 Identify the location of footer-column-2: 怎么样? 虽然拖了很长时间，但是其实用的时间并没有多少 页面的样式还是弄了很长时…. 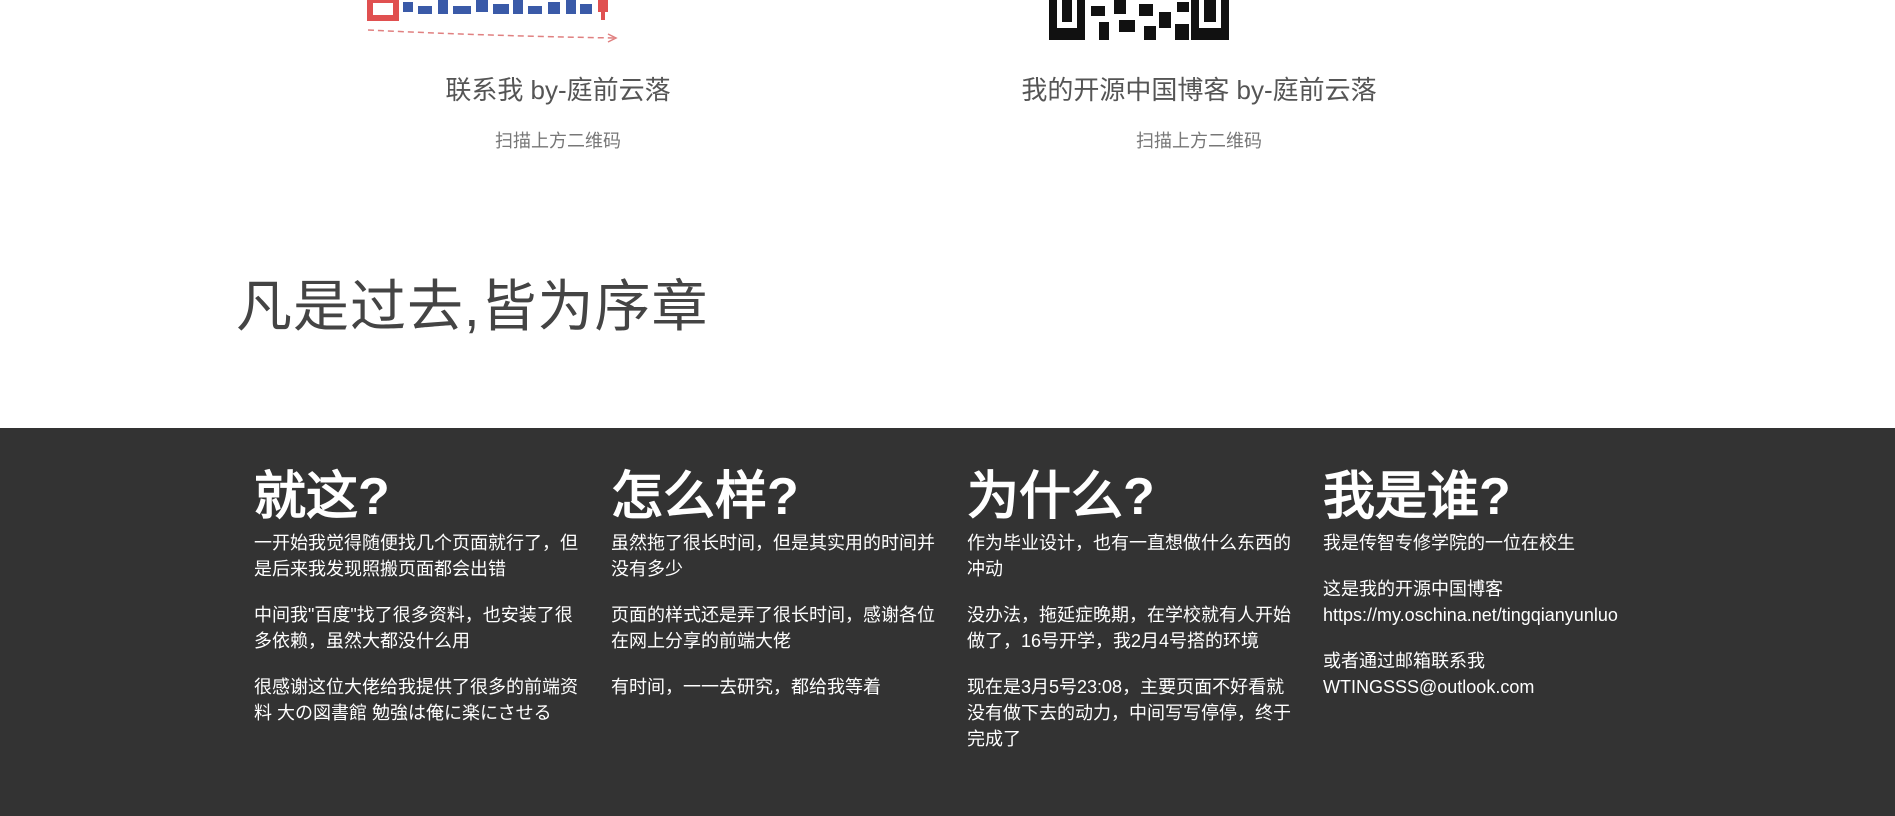
(773, 593).